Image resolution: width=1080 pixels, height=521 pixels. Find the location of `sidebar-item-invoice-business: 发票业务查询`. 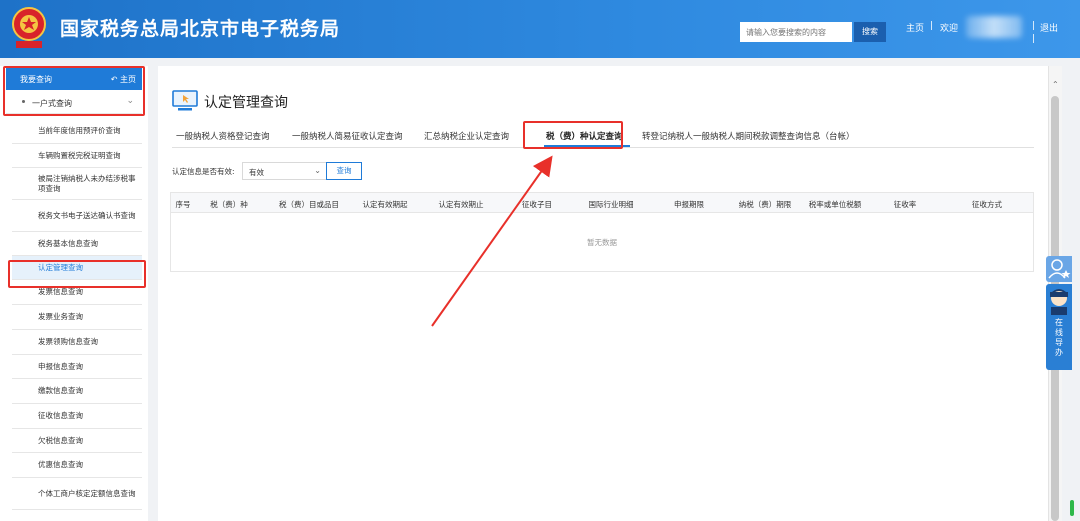

sidebar-item-invoice-business: 发票业务查询 is located at coordinates (77, 317).